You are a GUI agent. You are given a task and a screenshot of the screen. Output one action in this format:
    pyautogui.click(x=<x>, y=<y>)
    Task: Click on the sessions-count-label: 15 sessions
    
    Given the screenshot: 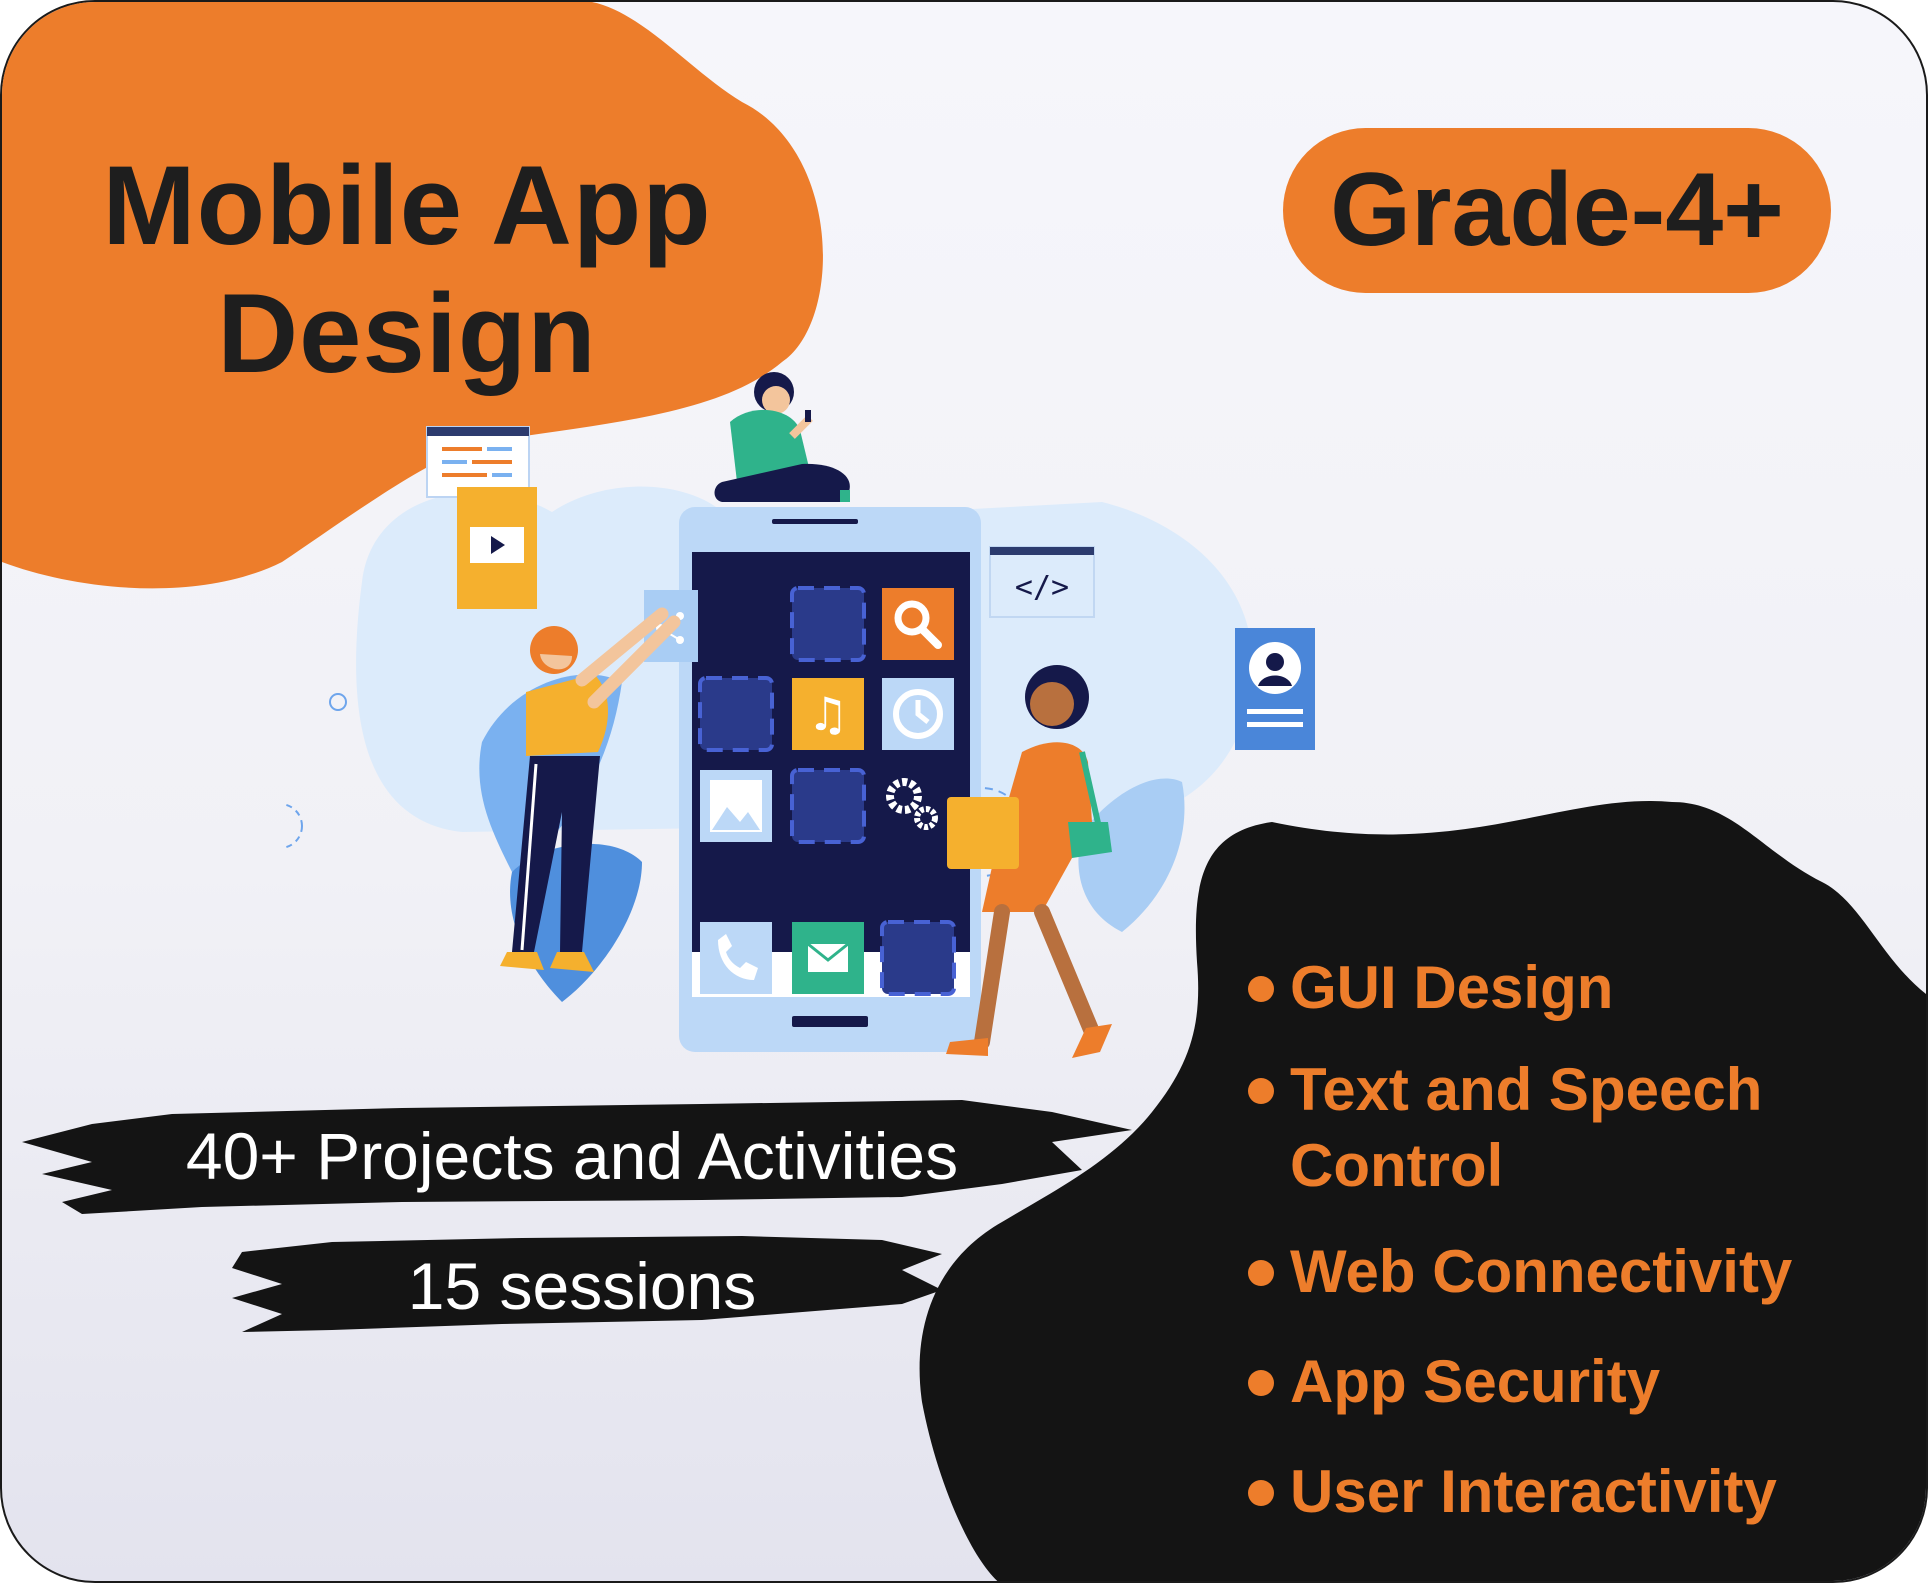 What is the action you would take?
    pyautogui.click(x=582, y=1286)
    